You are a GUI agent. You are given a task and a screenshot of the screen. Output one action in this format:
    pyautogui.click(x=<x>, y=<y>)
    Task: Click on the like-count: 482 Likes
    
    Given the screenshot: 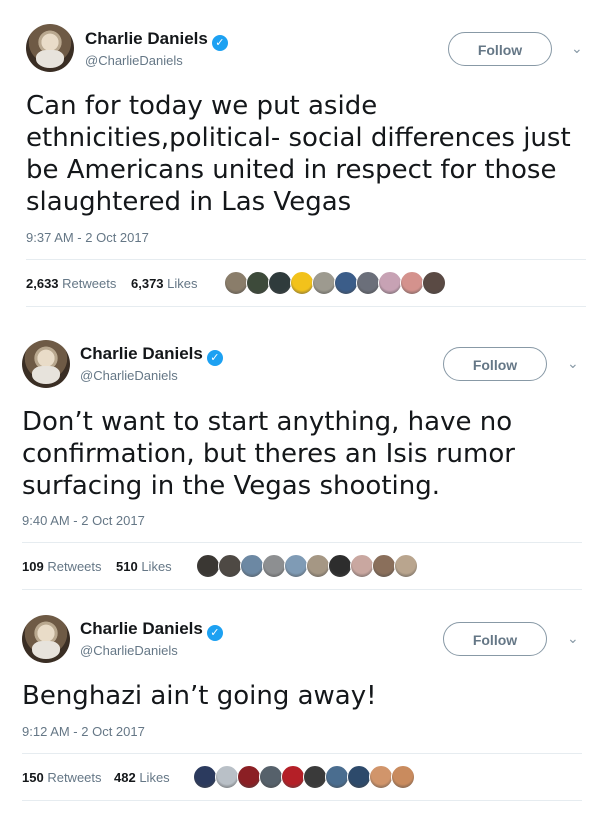 What is the action you would take?
    pyautogui.click(x=142, y=777)
    